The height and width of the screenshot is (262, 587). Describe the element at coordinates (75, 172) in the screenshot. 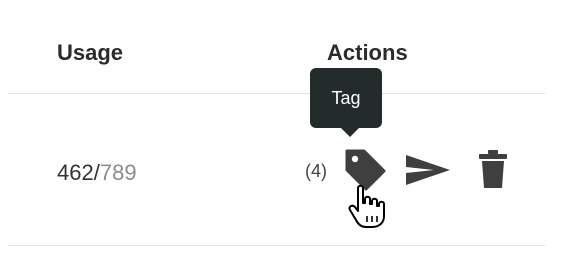

I see `usage-used: 462` at that location.